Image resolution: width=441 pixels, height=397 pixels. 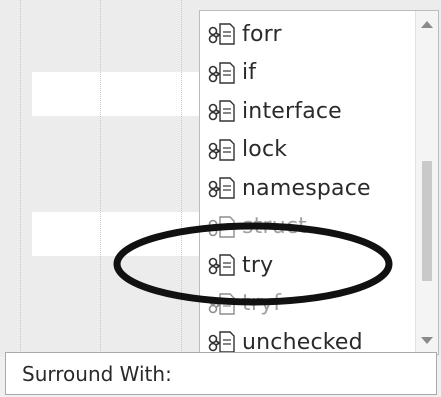 I want to click on snippet-label: interface, so click(x=292, y=111).